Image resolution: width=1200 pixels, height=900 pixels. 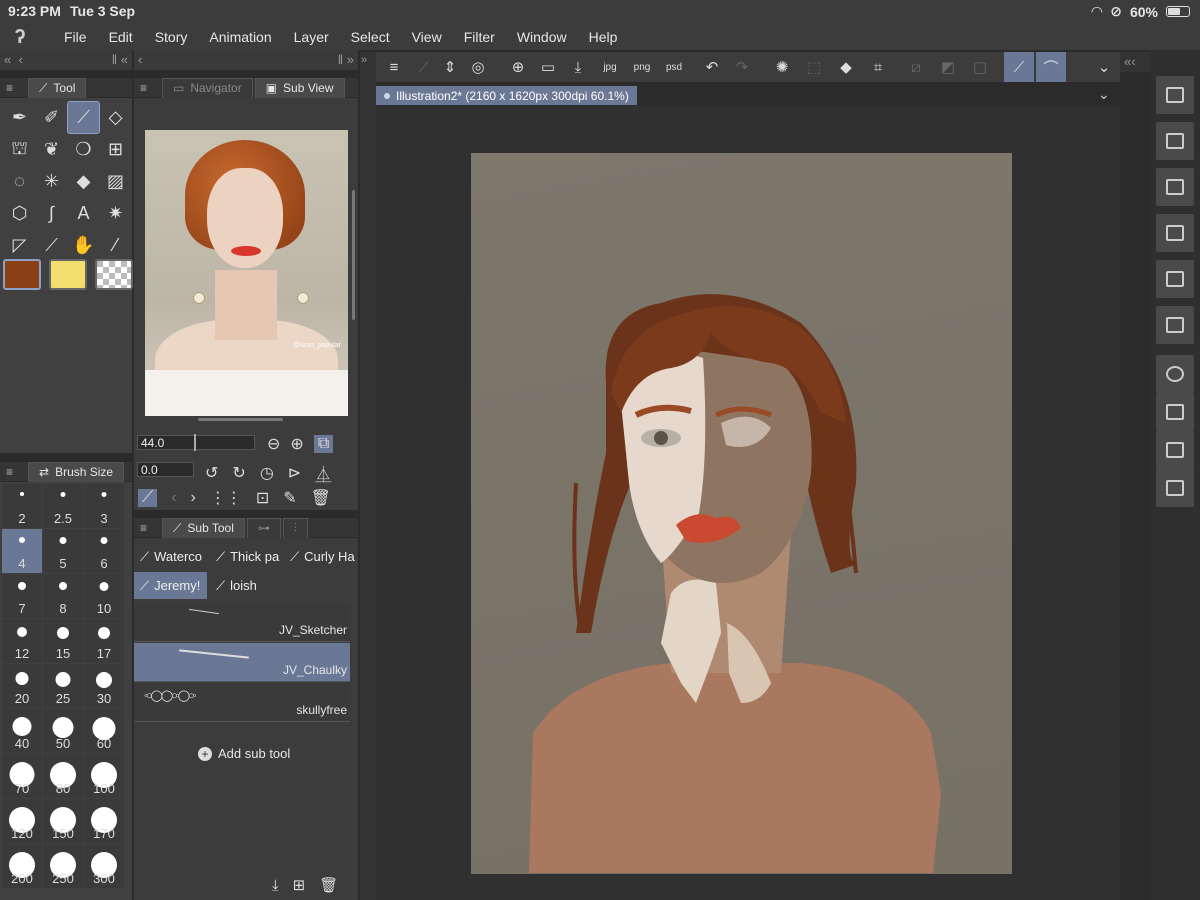 What do you see at coordinates (273, 444) in the screenshot?
I see `zoom-out-icon: ⊖` at bounding box center [273, 444].